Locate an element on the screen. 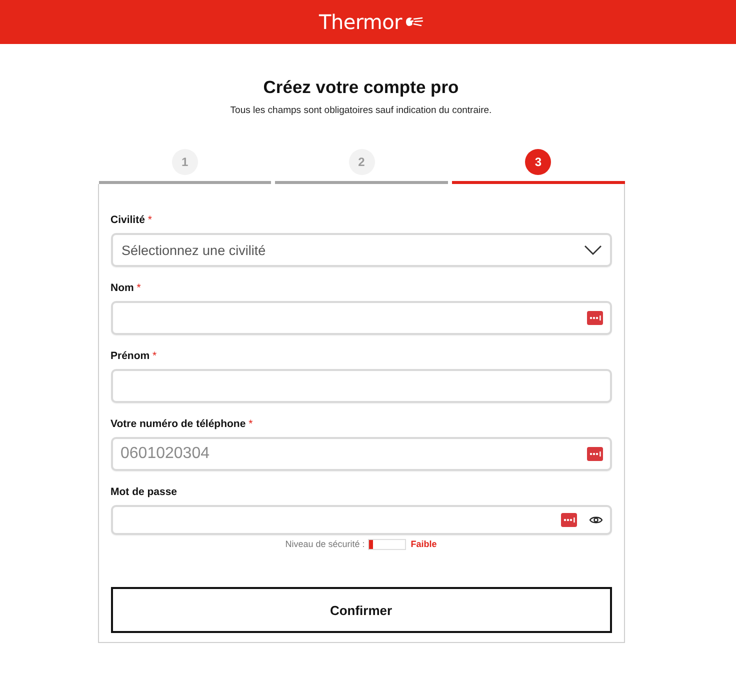  password-field is located at coordinates (361, 520).